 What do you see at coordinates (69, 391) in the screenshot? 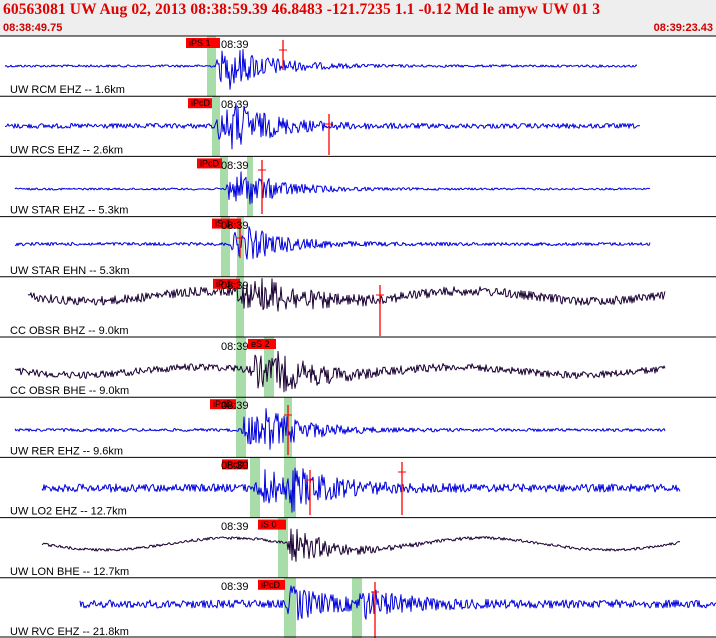
I see `trace-label: CC OBSR BHE -- 9.0km` at bounding box center [69, 391].